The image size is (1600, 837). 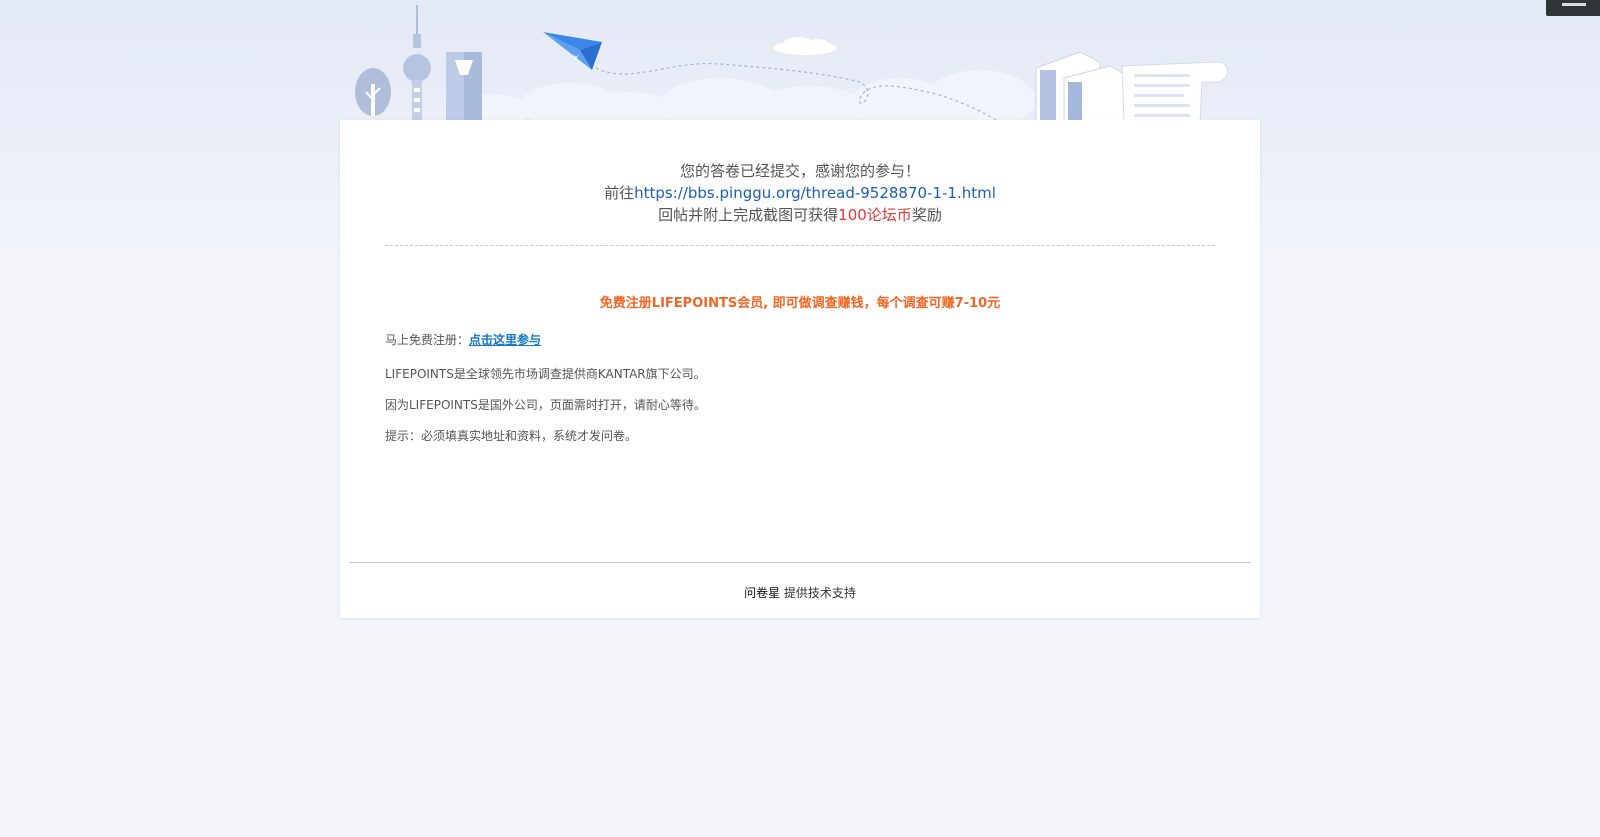 What do you see at coordinates (545, 405) in the screenshot?
I see `info-note-loading: 因为LIFEPOINTS是国外公司，页面需时打开，请耐心等待。` at bounding box center [545, 405].